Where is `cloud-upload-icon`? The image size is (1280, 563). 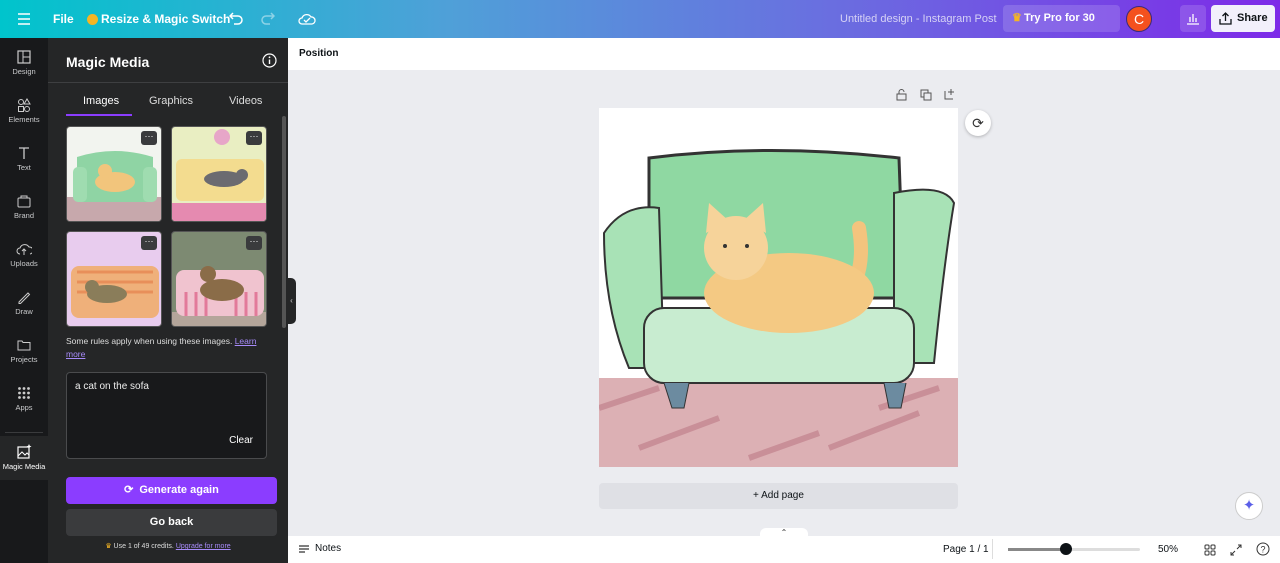 cloud-upload-icon is located at coordinates (24, 249).